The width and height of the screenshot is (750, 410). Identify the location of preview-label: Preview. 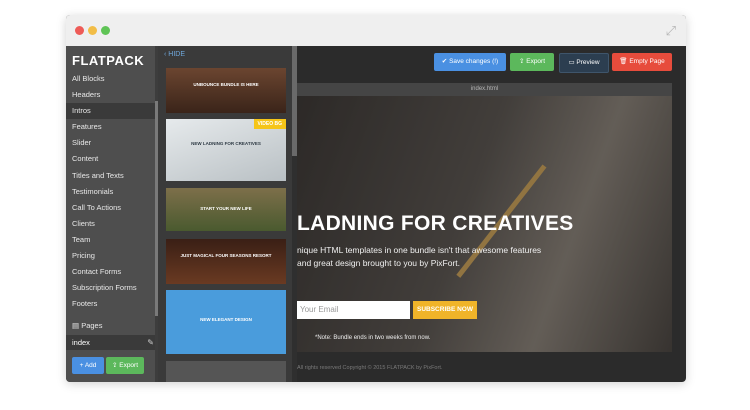
(588, 62).